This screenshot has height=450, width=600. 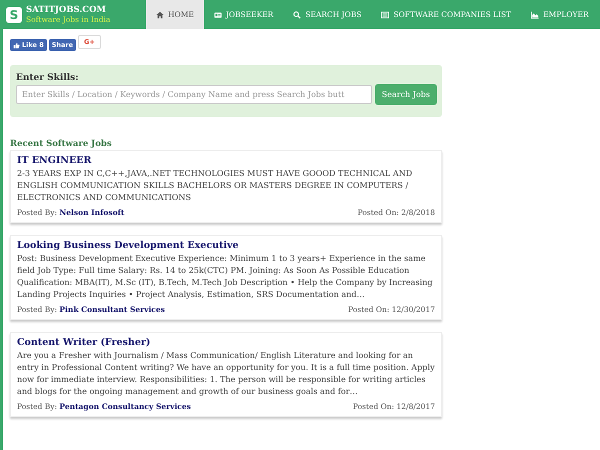 What do you see at coordinates (16, 45) in the screenshot?
I see `thumbs-up-icon` at bounding box center [16, 45].